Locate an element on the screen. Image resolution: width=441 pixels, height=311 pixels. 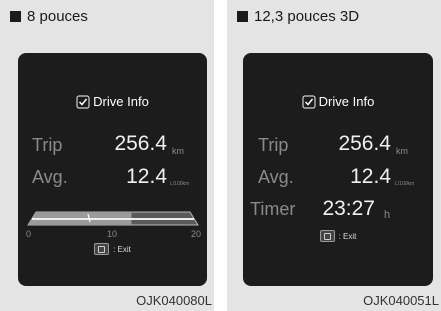
gauge-min-label: 0 is located at coordinates (29, 234).